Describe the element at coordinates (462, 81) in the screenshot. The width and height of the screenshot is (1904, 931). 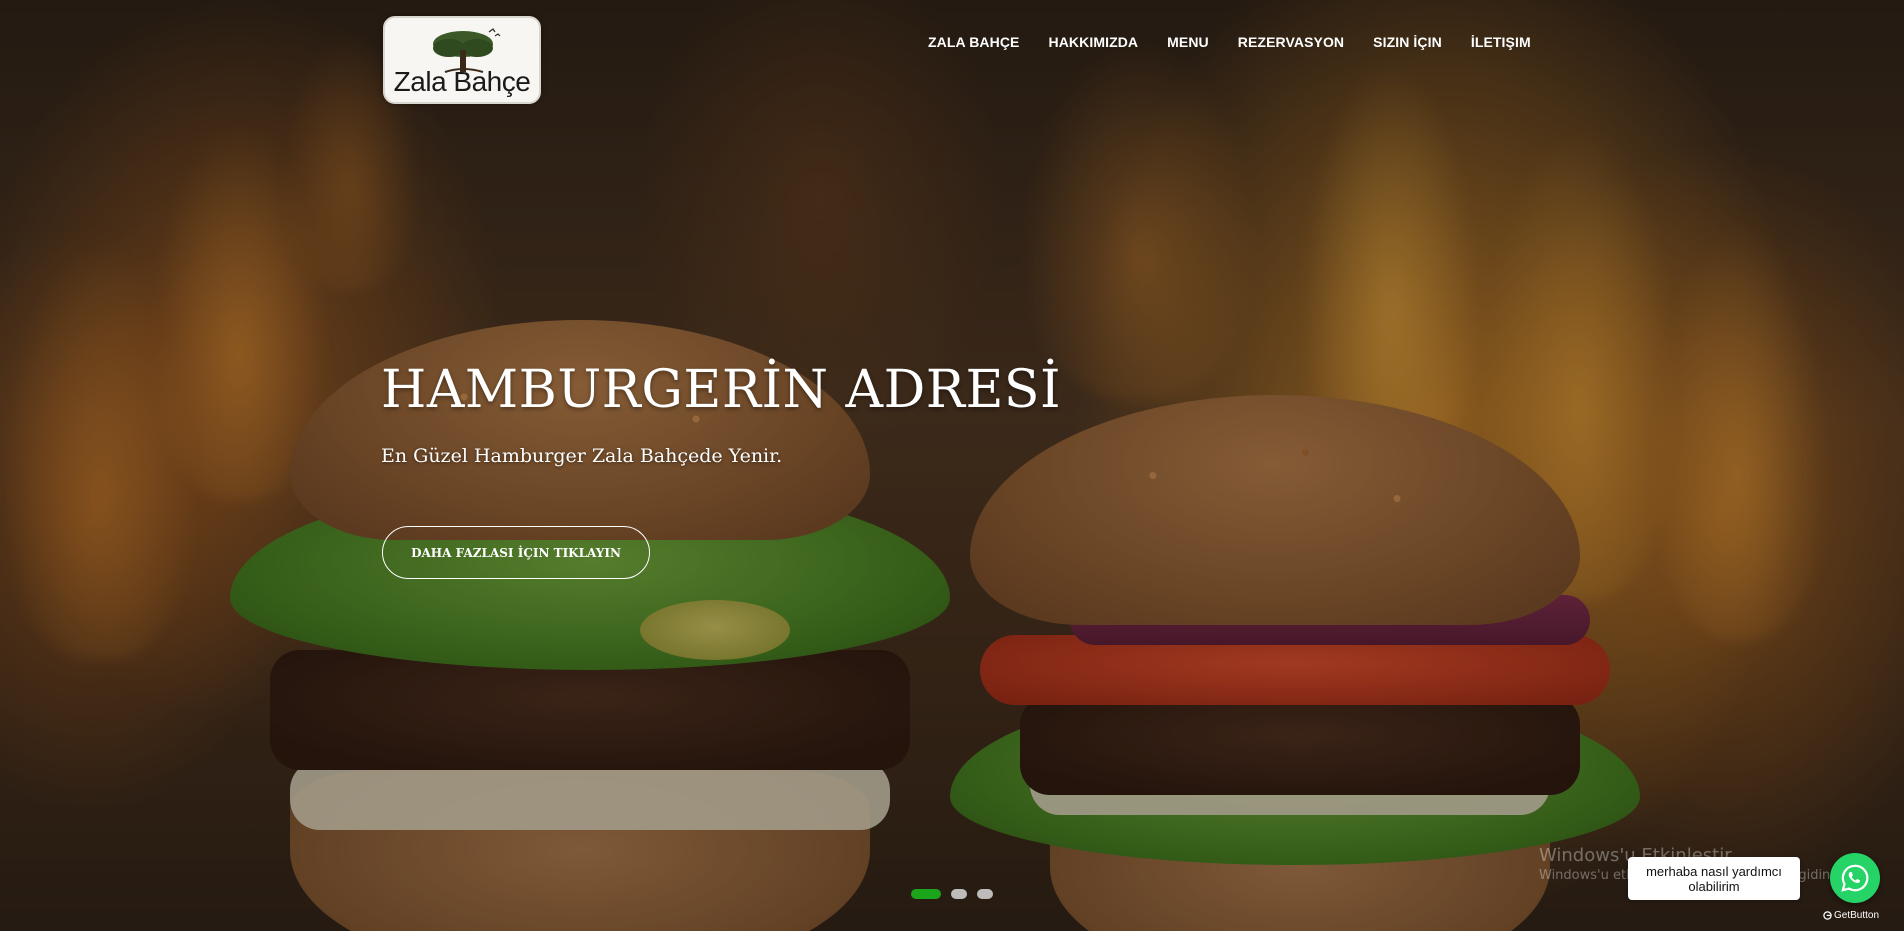
I see `logo-text: Zala Bahçe` at that location.